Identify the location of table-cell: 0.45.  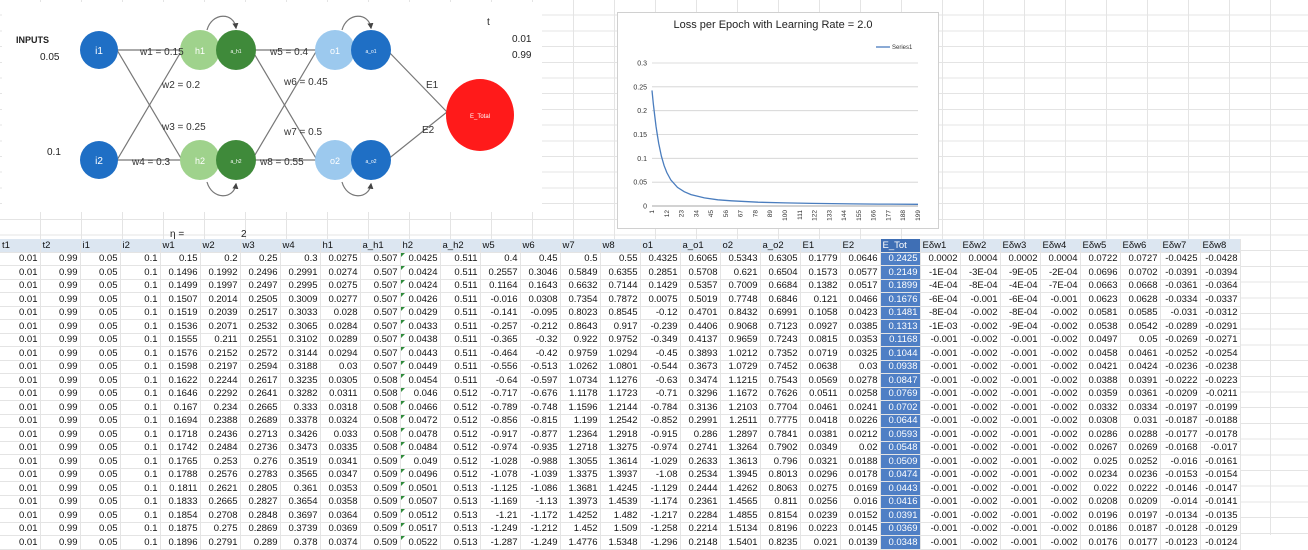
(540, 259).